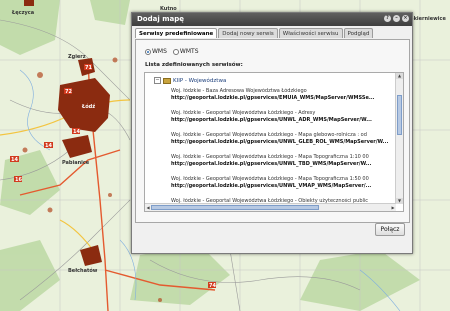 The height and width of the screenshot is (311, 450). I want to click on map-label: Pabianice, so click(76, 163).